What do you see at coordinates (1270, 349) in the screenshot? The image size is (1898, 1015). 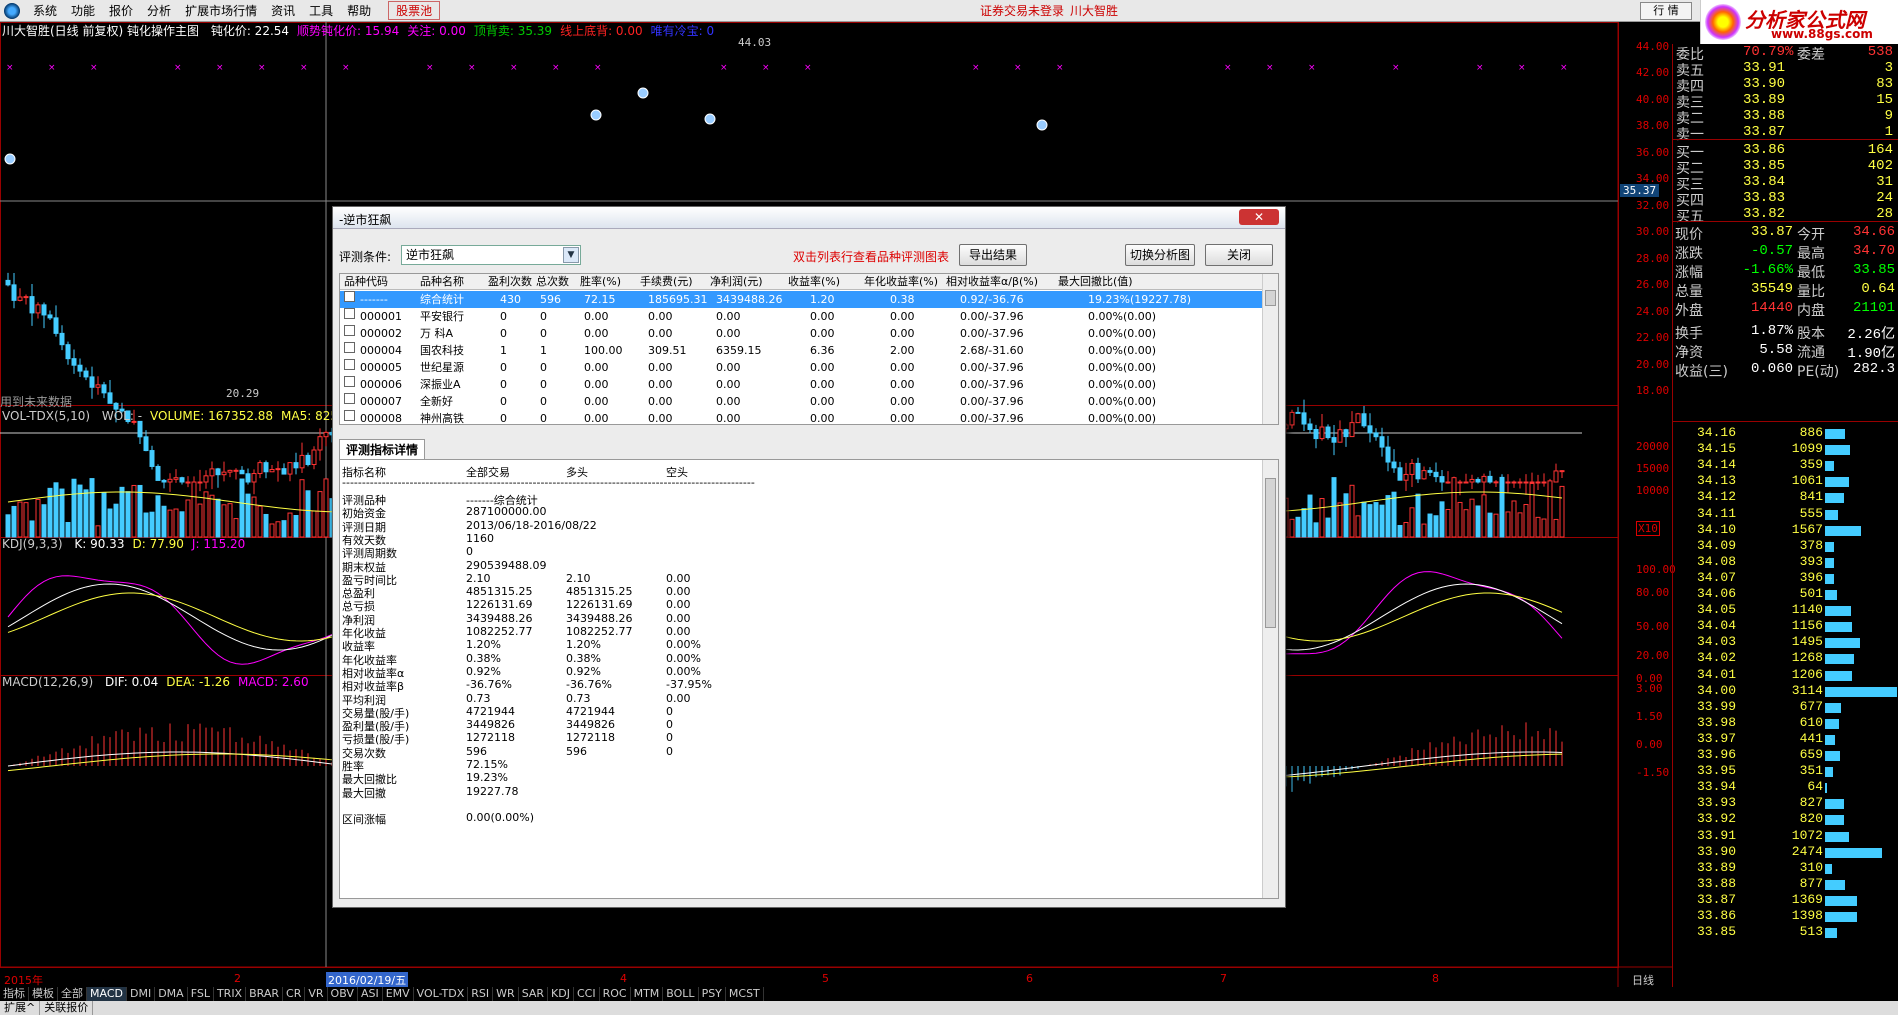 I see `table-scrollbar` at bounding box center [1270, 349].